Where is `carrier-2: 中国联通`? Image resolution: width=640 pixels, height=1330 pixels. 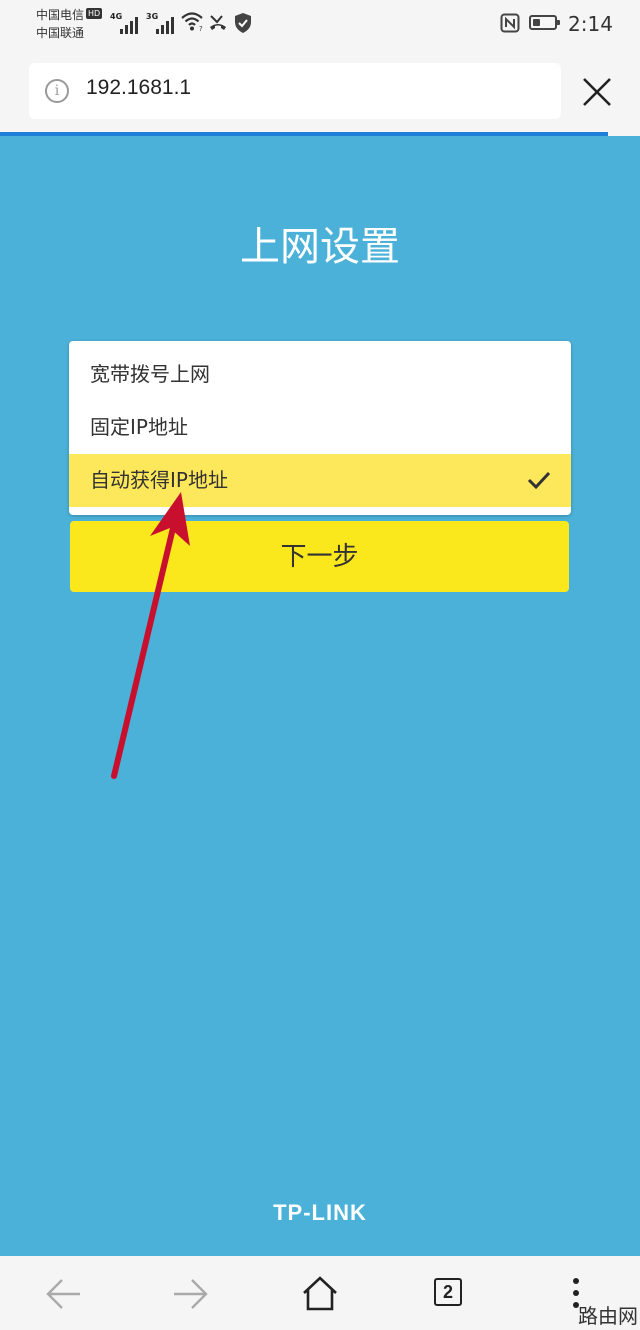
carrier-2: 中国联通 is located at coordinates (60, 33).